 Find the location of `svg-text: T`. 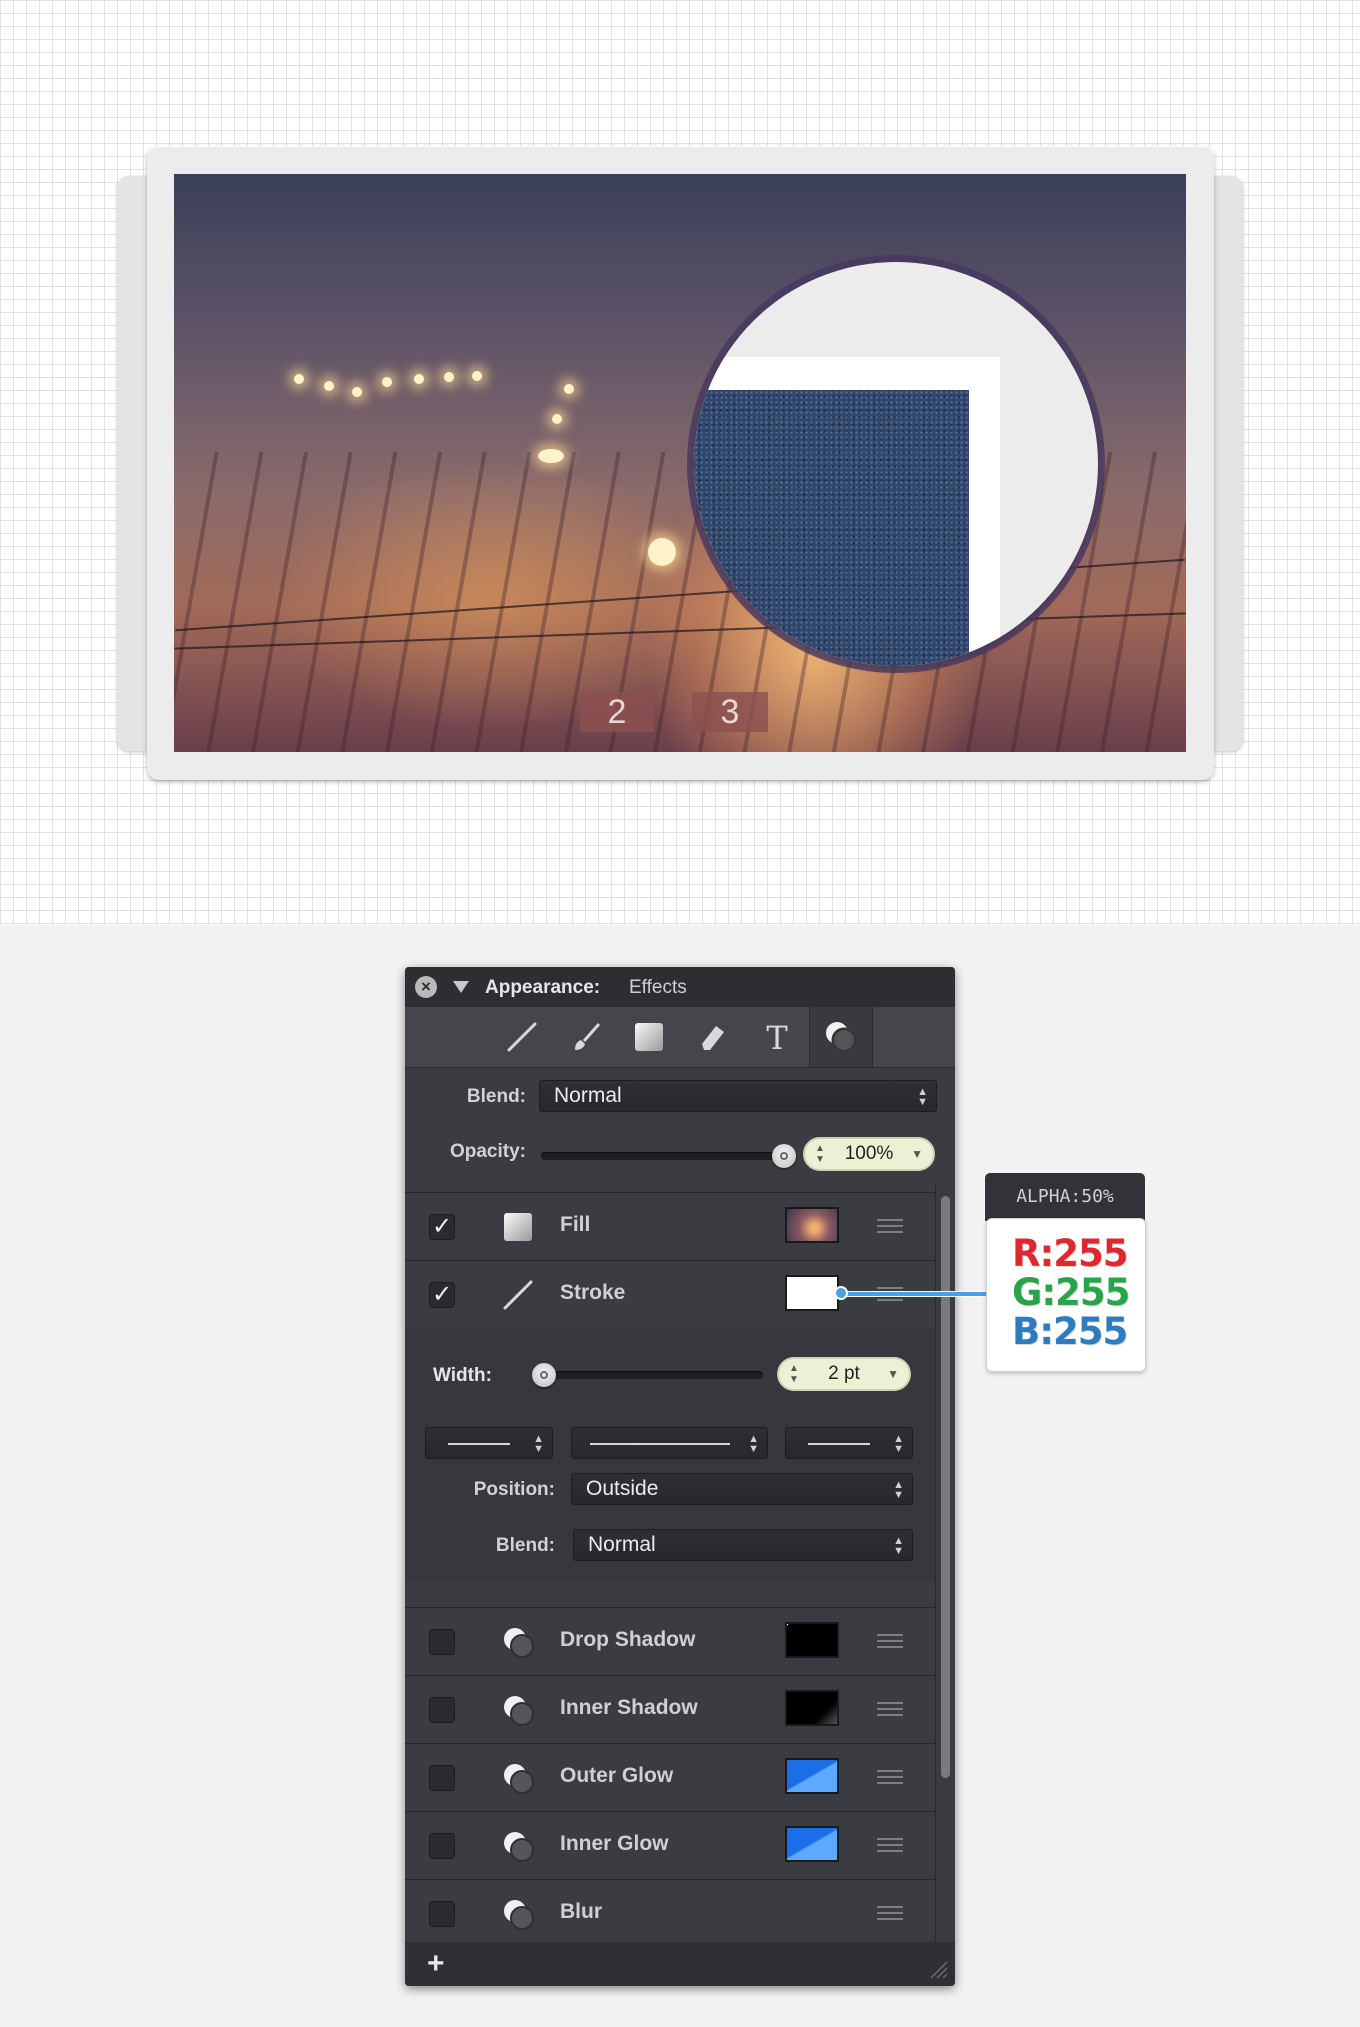

svg-text: T is located at coordinates (777, 1037).